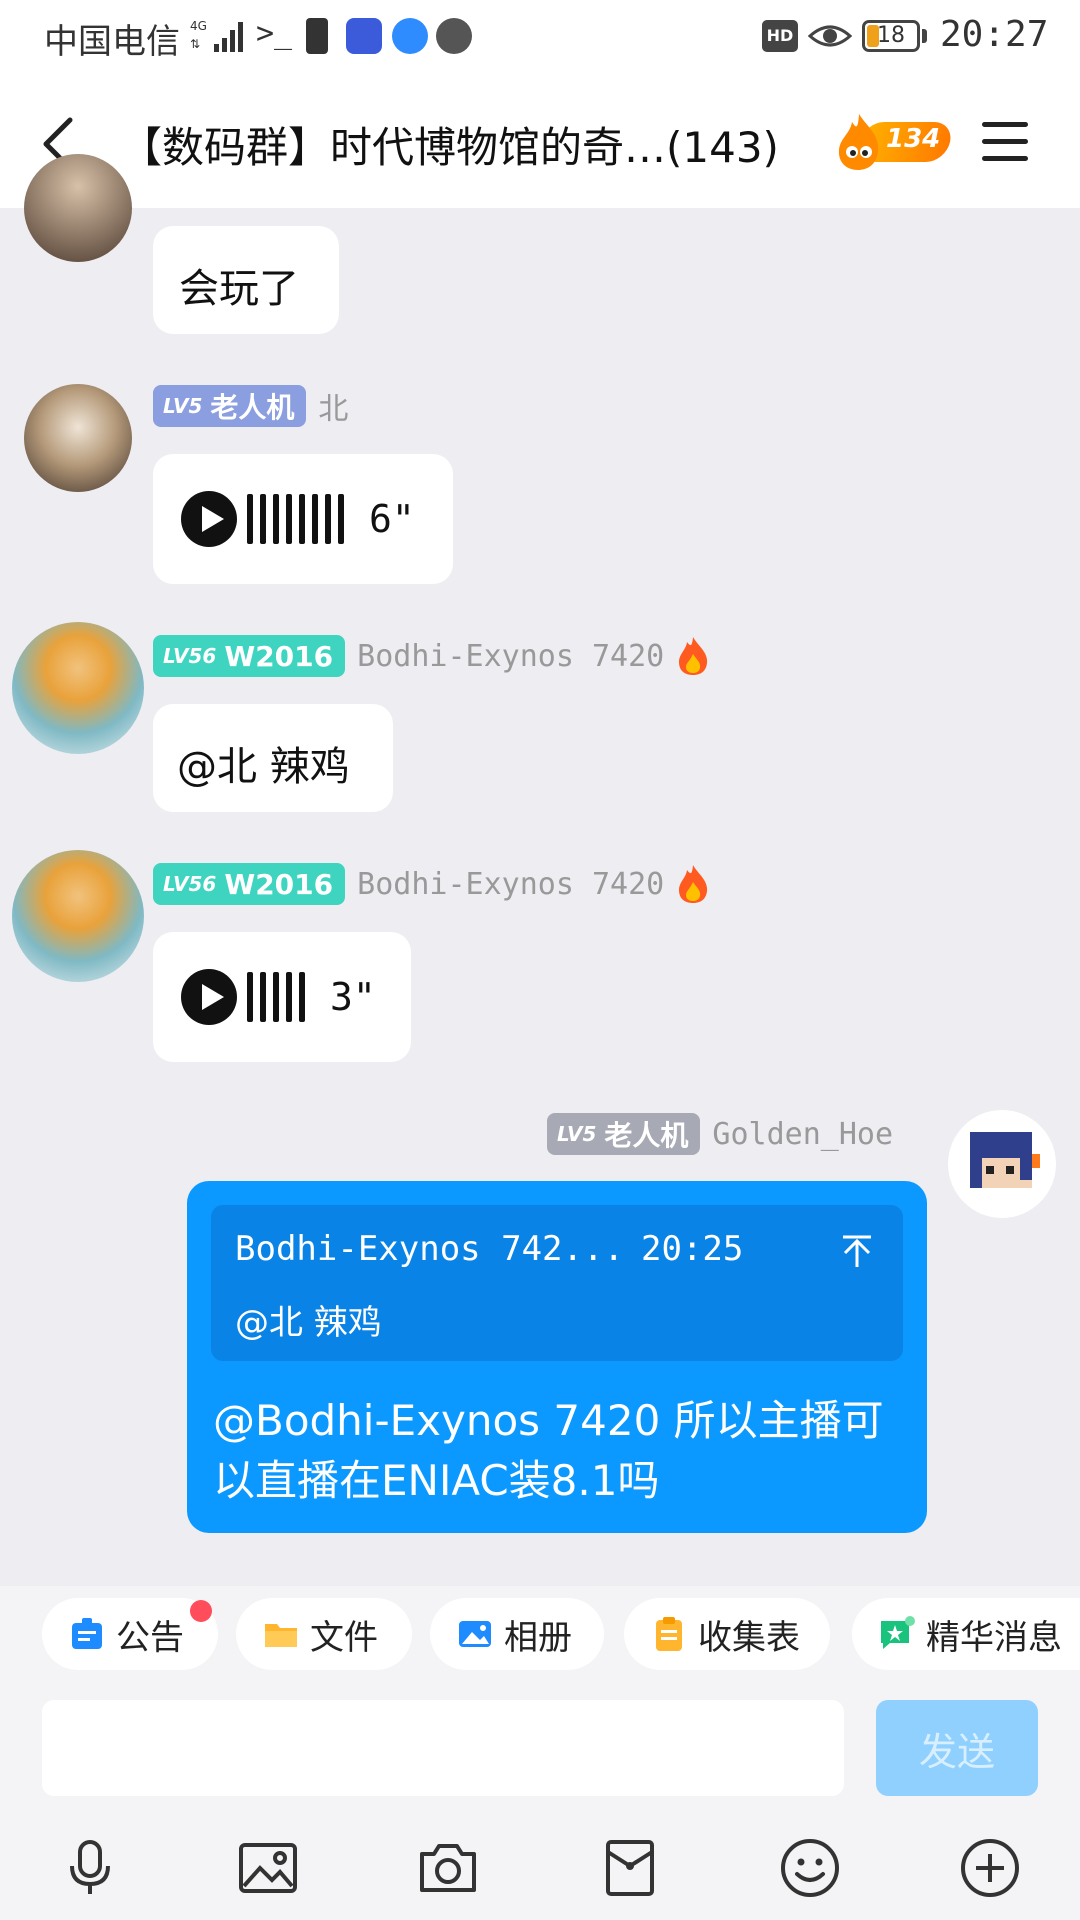  Describe the element at coordinates (780, 36) in the screenshot. I see `hd-icon: HD` at that location.